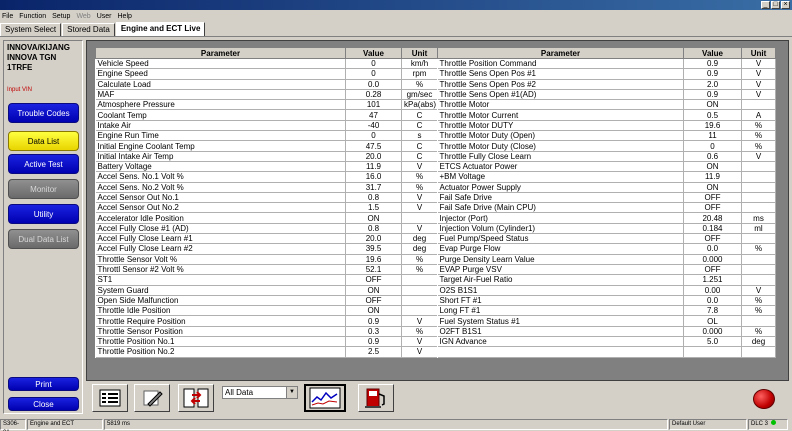 The image size is (792, 431). What do you see at coordinates (266, 95) in the screenshot?
I see `table-row: MAF 0.28 gm/sec` at bounding box center [266, 95].